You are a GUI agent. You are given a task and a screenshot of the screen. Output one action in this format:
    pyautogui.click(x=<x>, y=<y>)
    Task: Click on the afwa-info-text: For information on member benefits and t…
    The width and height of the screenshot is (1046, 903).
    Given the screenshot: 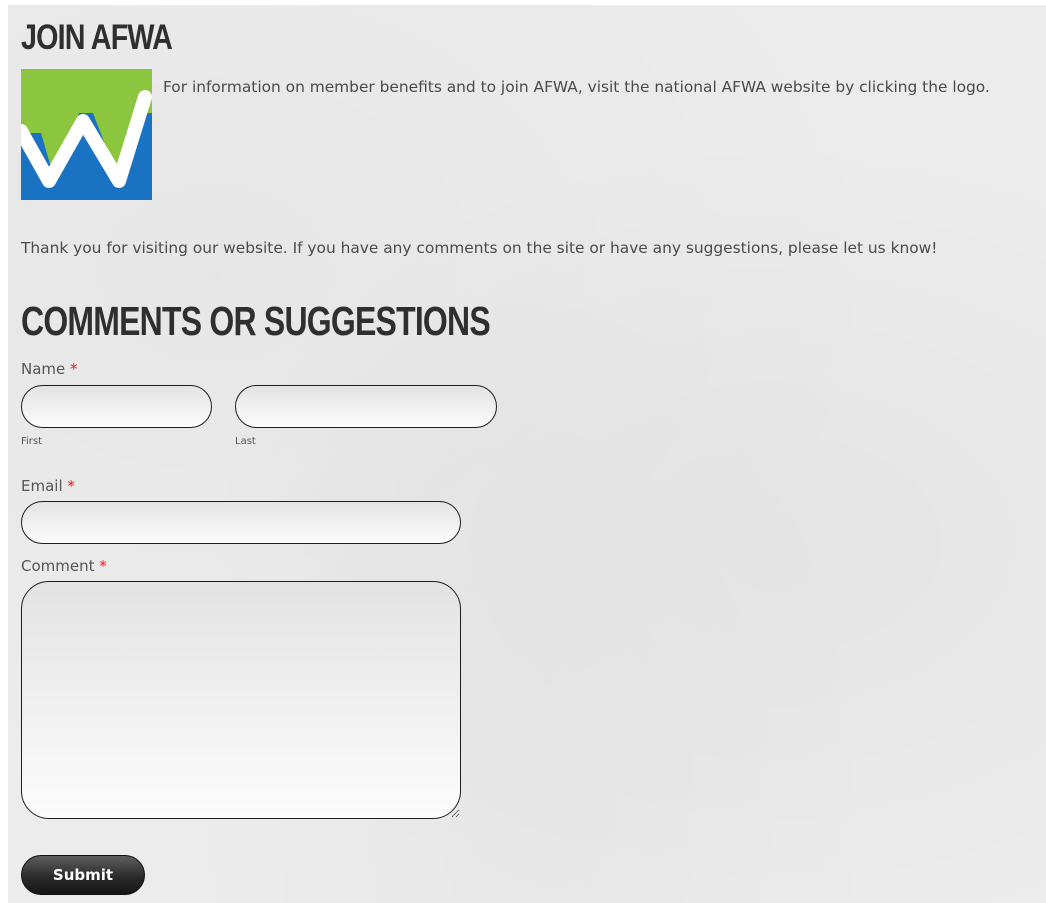 What is the action you would take?
    pyautogui.click(x=576, y=87)
    